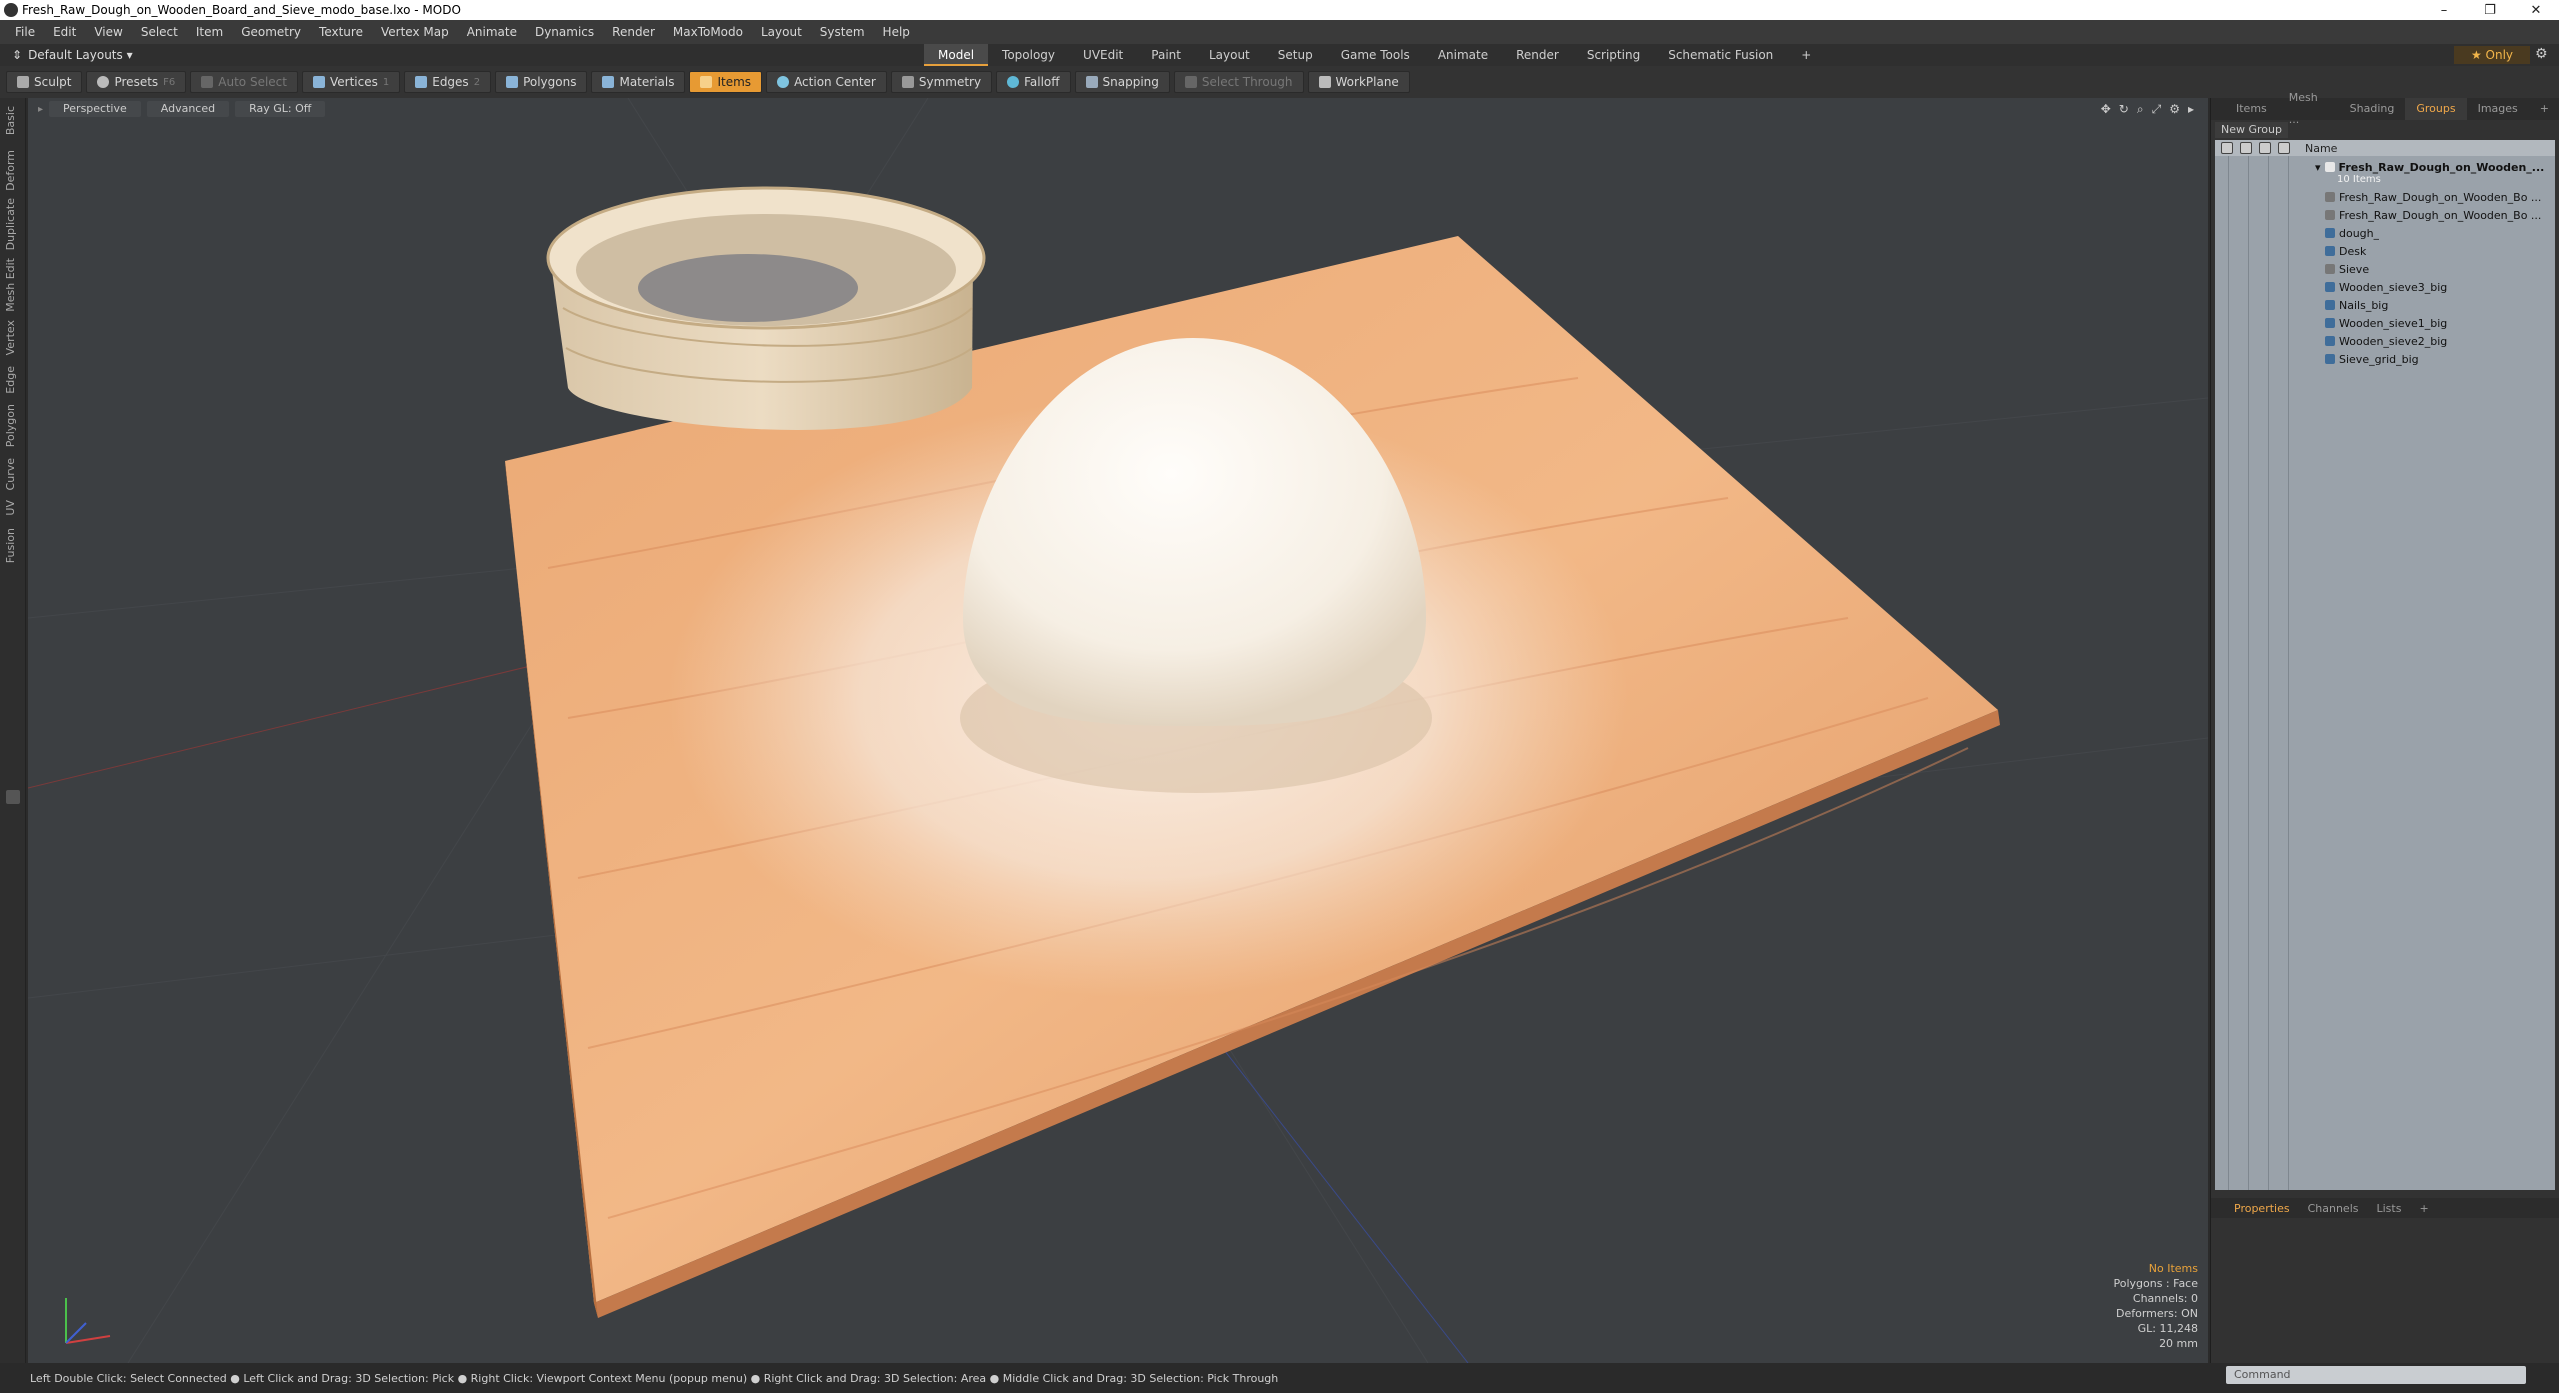 This screenshot has width=2559, height=1393. What do you see at coordinates (130, 55) in the screenshot?
I see `default-layouts-dropdown: ⇕ Default Layouts ▾` at bounding box center [130, 55].